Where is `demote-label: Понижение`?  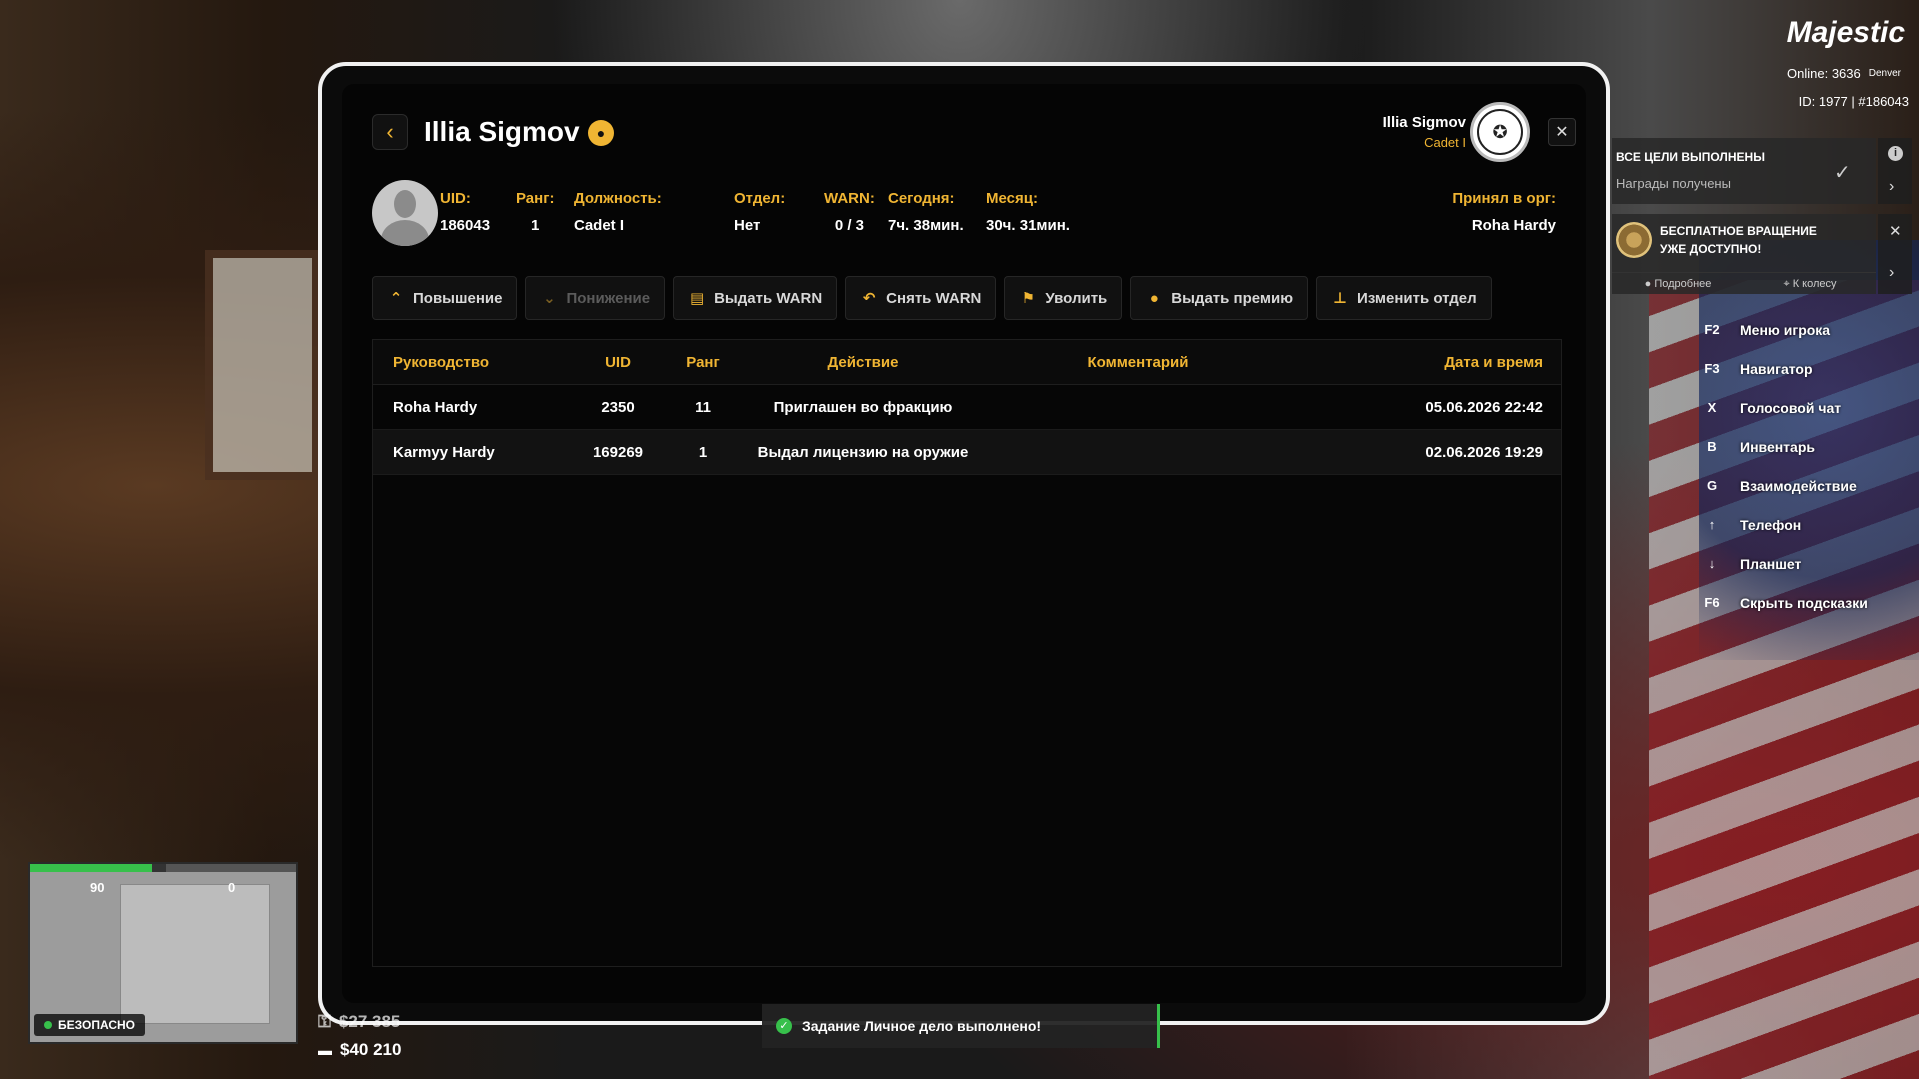 demote-label: Понижение is located at coordinates (608, 298).